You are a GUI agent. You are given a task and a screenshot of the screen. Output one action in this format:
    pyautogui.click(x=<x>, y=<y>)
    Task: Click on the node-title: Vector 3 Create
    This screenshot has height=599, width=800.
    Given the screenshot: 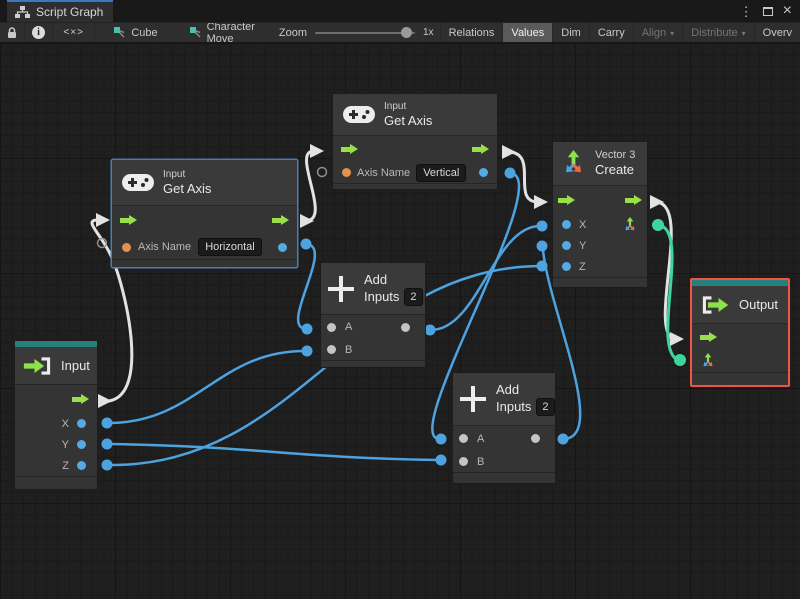 What is the action you would take?
    pyautogui.click(x=615, y=163)
    